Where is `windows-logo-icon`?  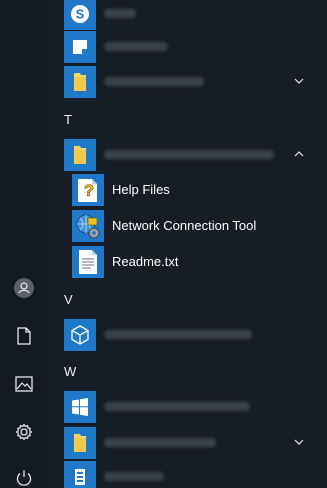
windows-logo-icon is located at coordinates (80, 407).